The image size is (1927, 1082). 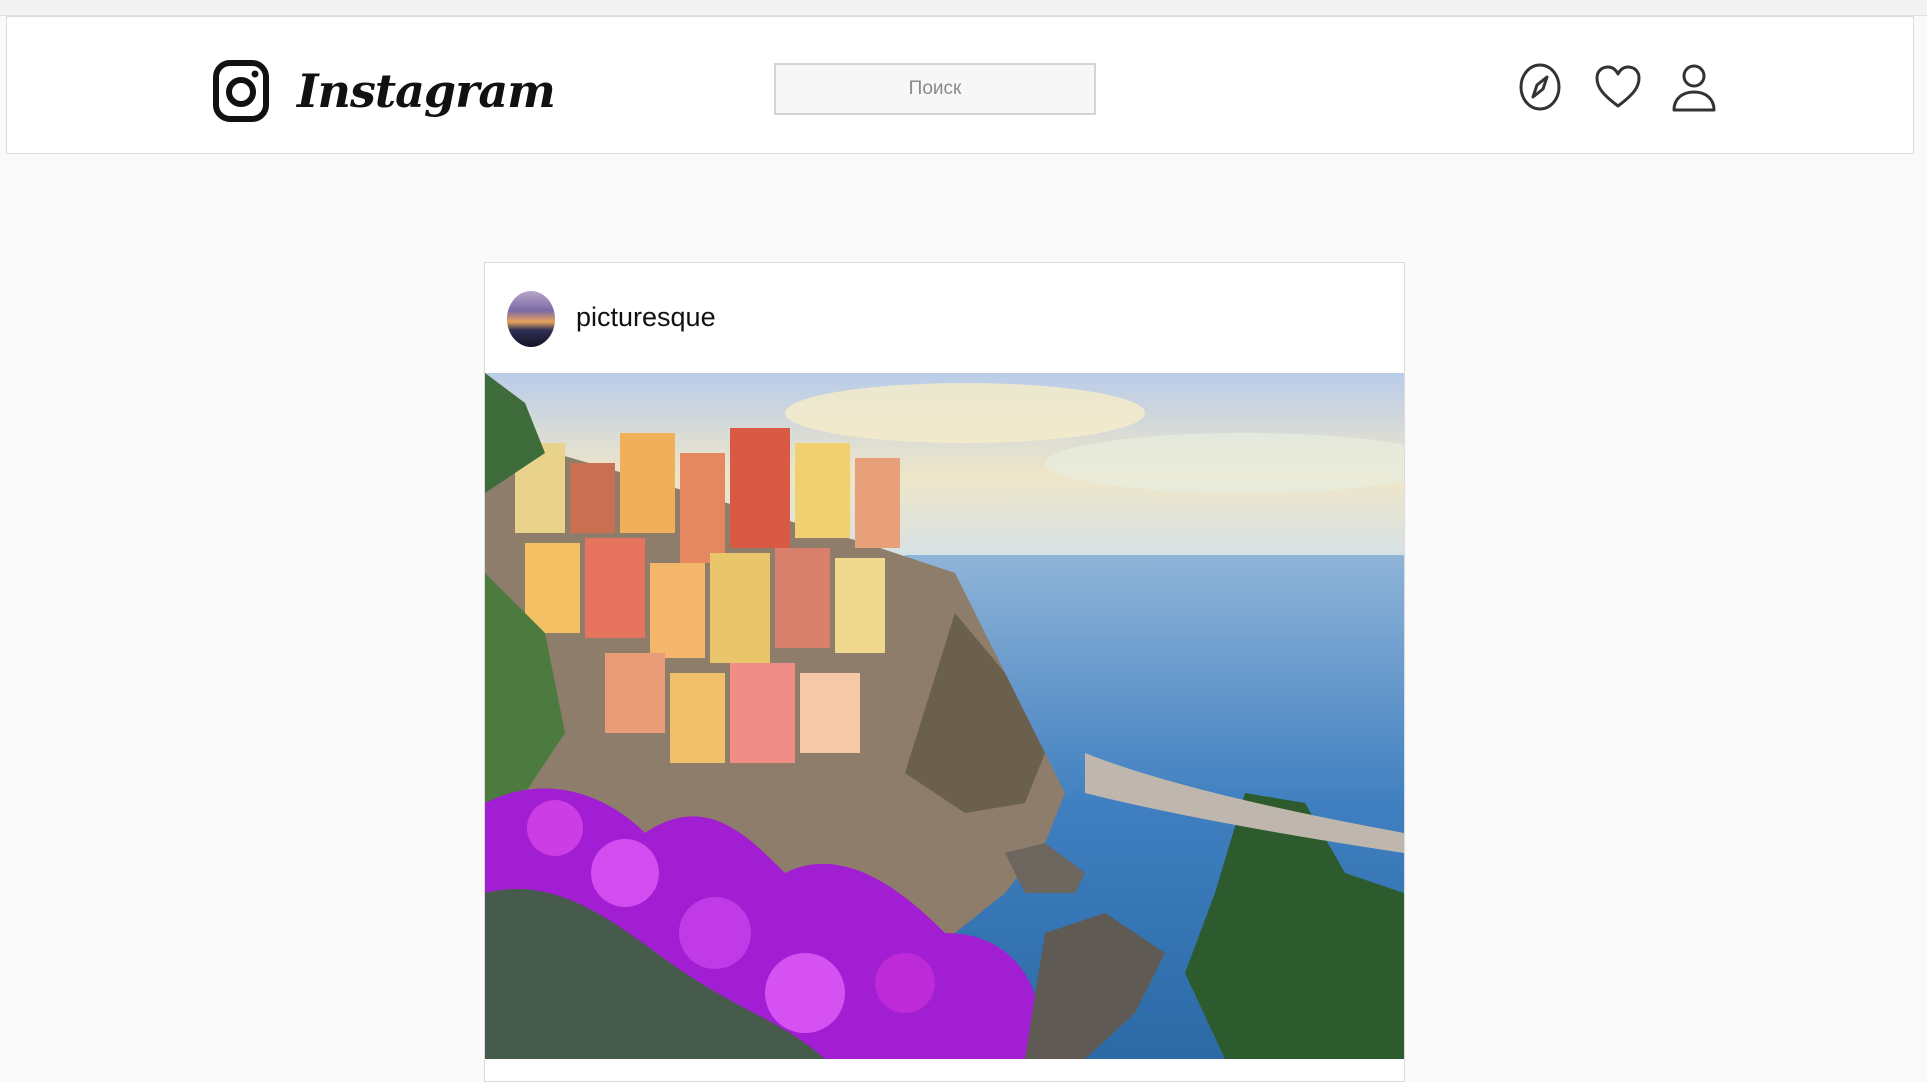 I want to click on profile-icon, so click(x=1694, y=87).